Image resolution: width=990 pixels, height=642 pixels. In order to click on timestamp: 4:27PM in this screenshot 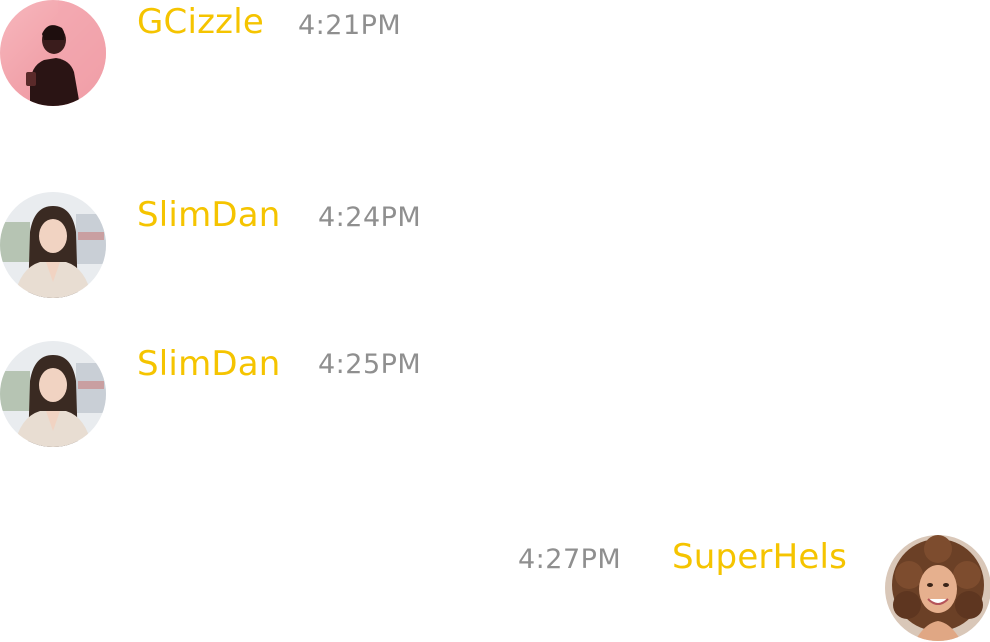, I will do `click(570, 559)`.